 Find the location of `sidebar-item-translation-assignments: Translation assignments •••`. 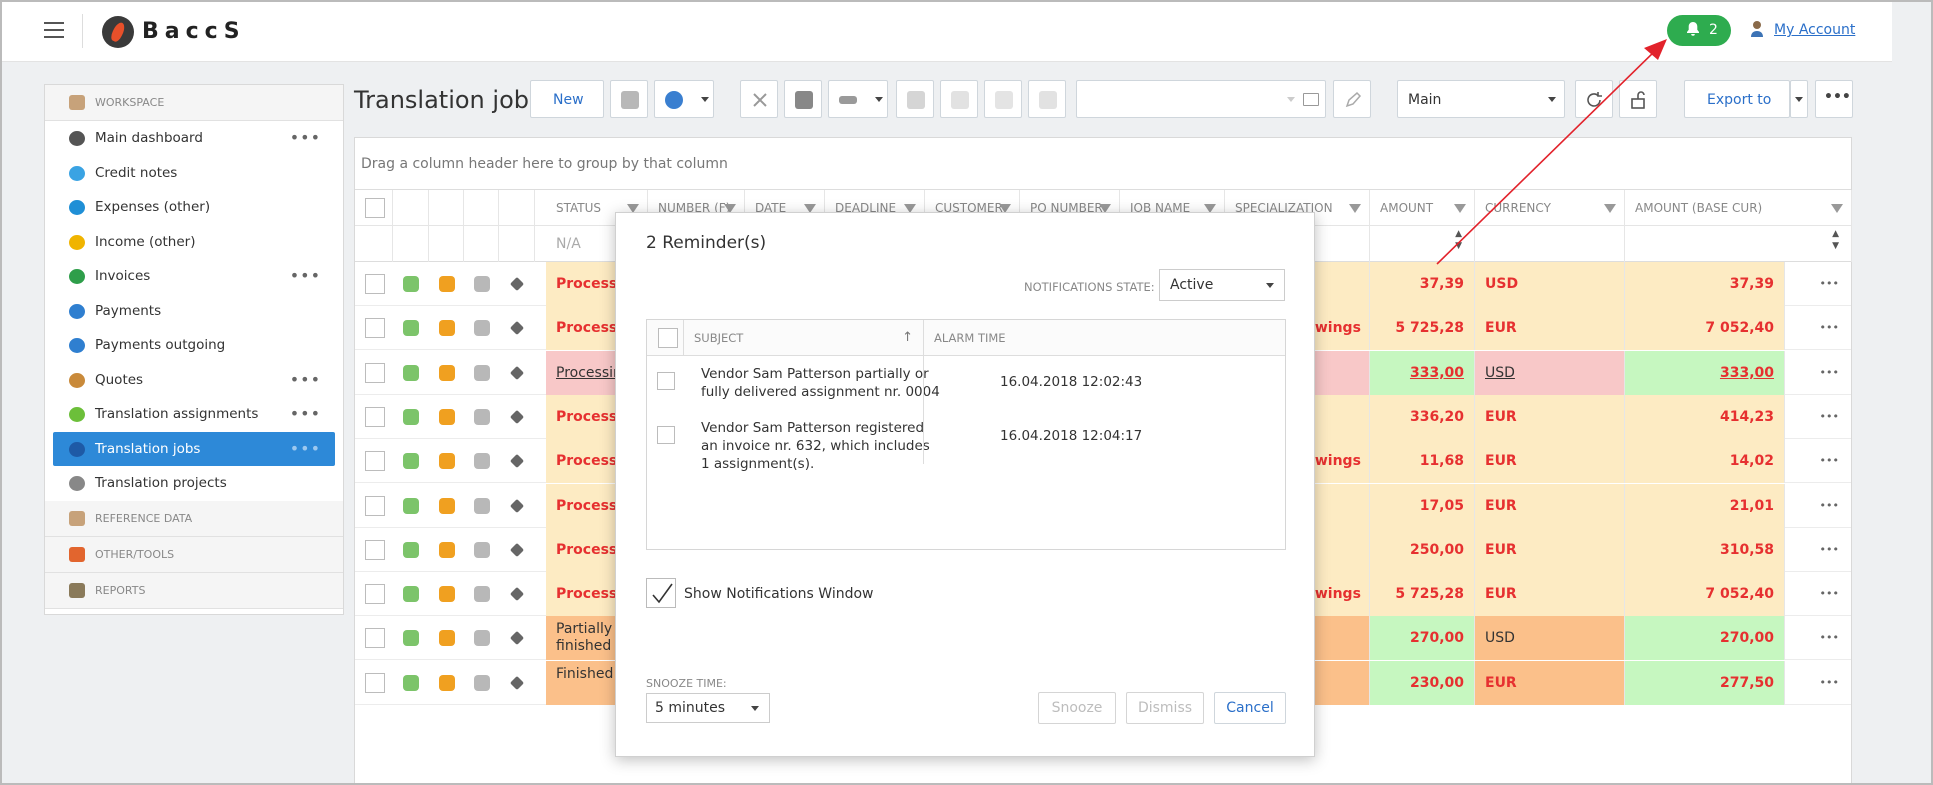

sidebar-item-translation-assignments: Translation assignments ••• is located at coordinates (194, 414).